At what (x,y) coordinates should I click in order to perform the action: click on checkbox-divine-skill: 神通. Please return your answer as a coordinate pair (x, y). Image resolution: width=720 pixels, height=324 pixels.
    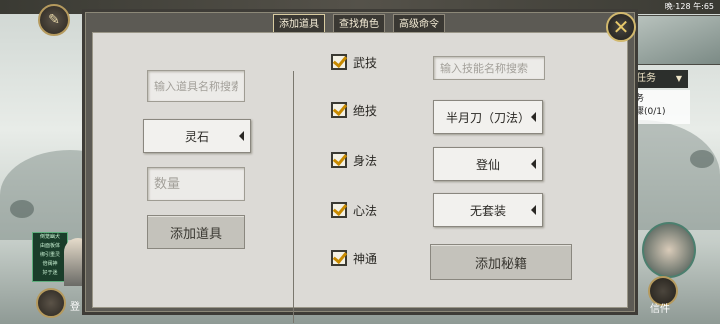
    Looking at the image, I should click on (354, 258).